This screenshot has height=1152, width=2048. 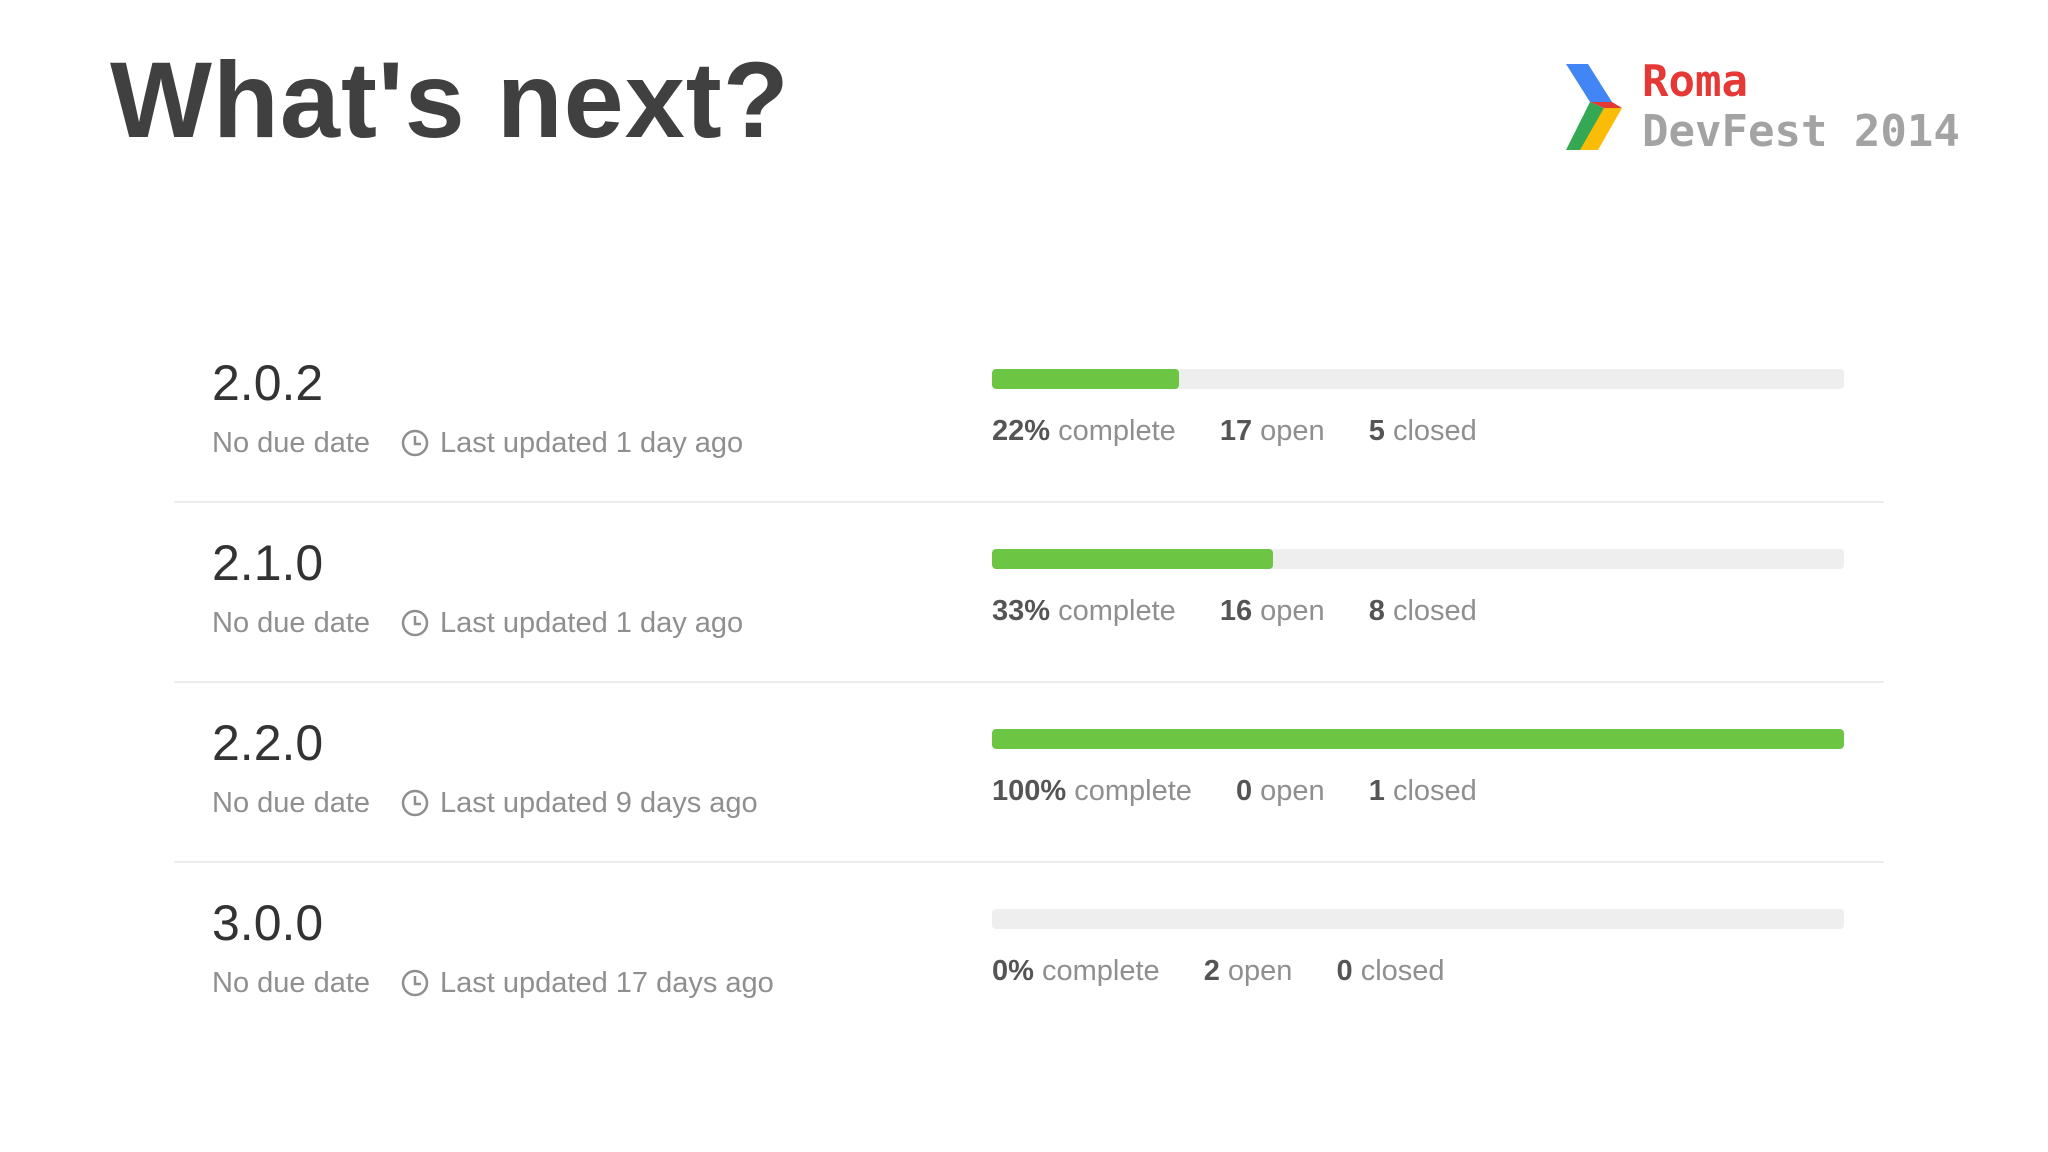 I want to click on milestone-stats: 0% complete 2 open 0 closed, so click(x=1236, y=971).